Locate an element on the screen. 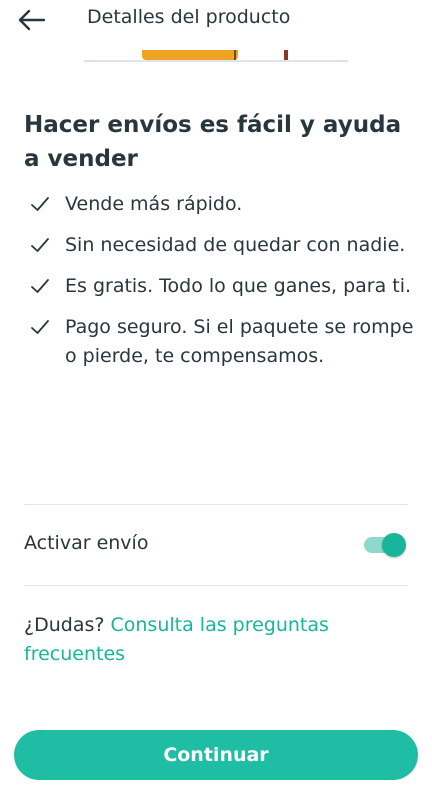 This screenshot has height=800, width=432. shipping-toggle-switch is located at coordinates (385, 545).